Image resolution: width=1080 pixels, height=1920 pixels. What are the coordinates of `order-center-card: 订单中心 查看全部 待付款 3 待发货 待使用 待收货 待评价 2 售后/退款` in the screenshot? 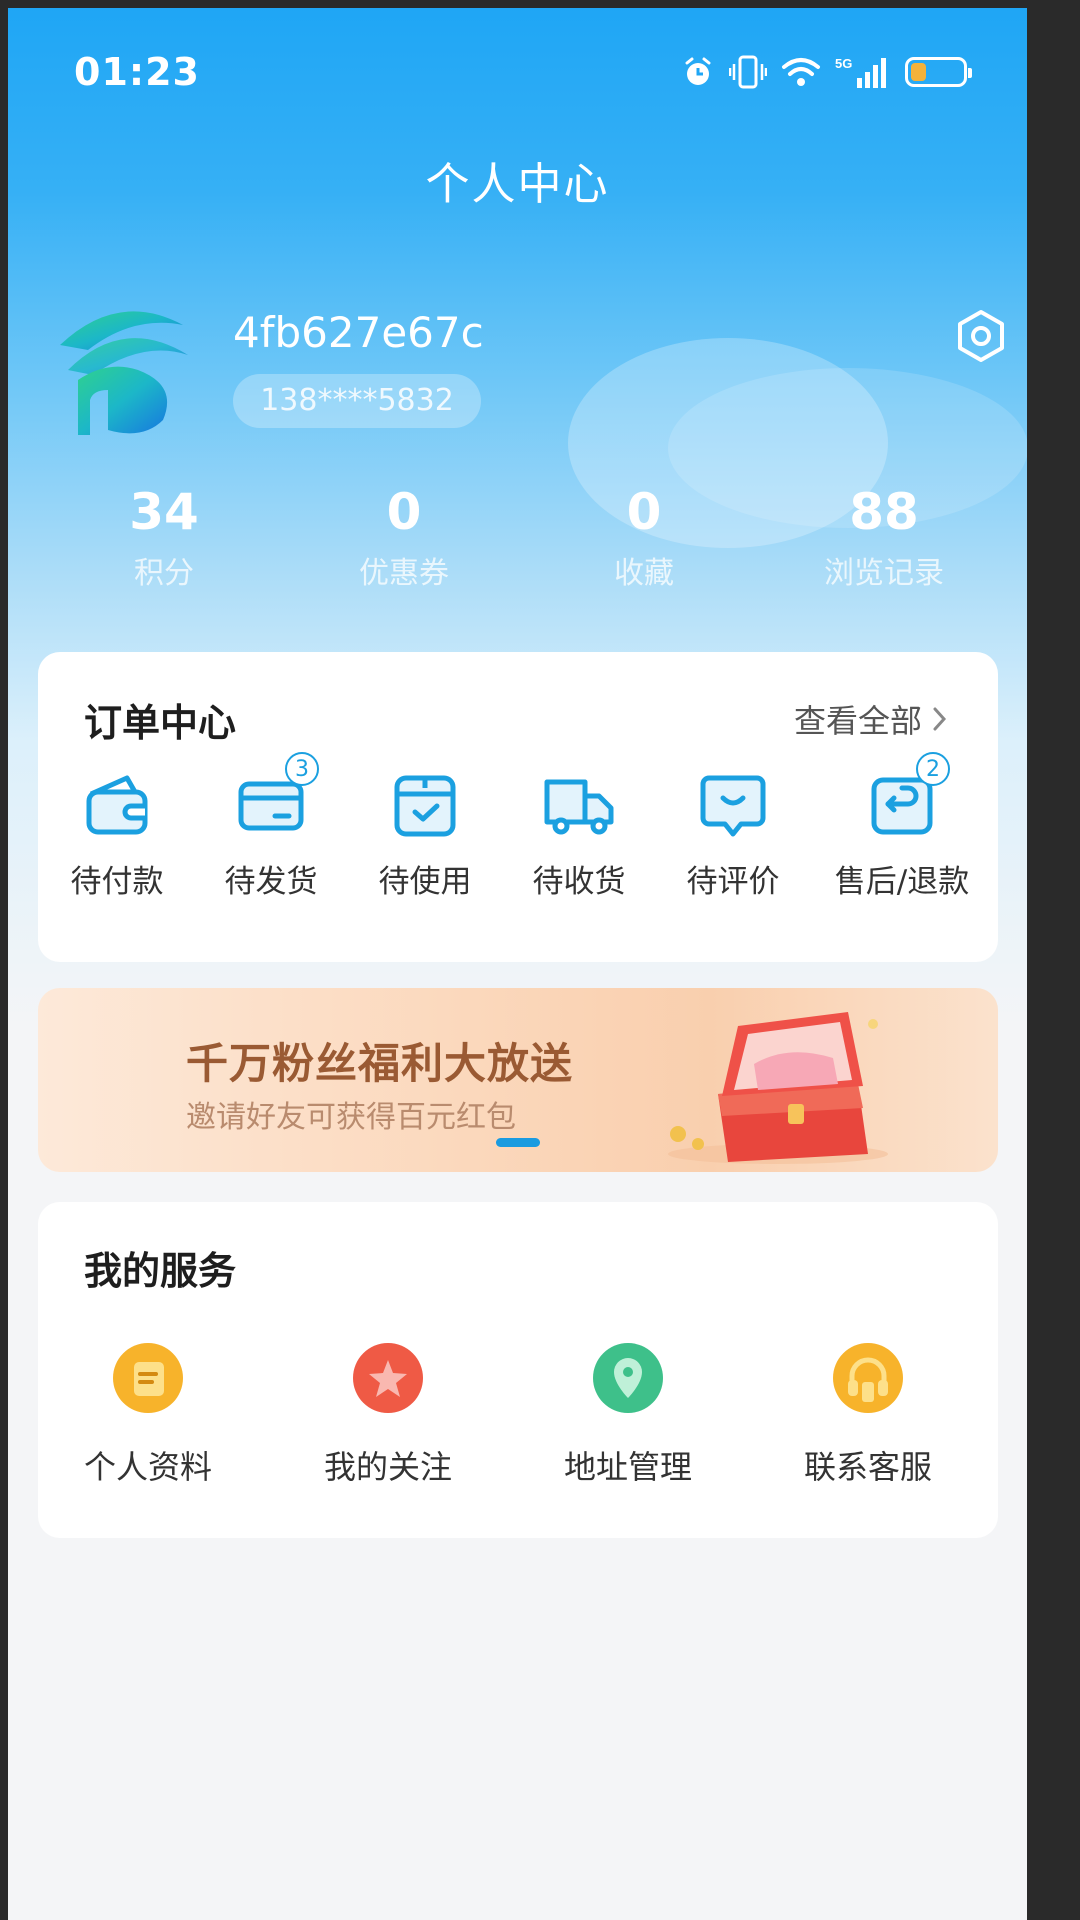 It's located at (518, 807).